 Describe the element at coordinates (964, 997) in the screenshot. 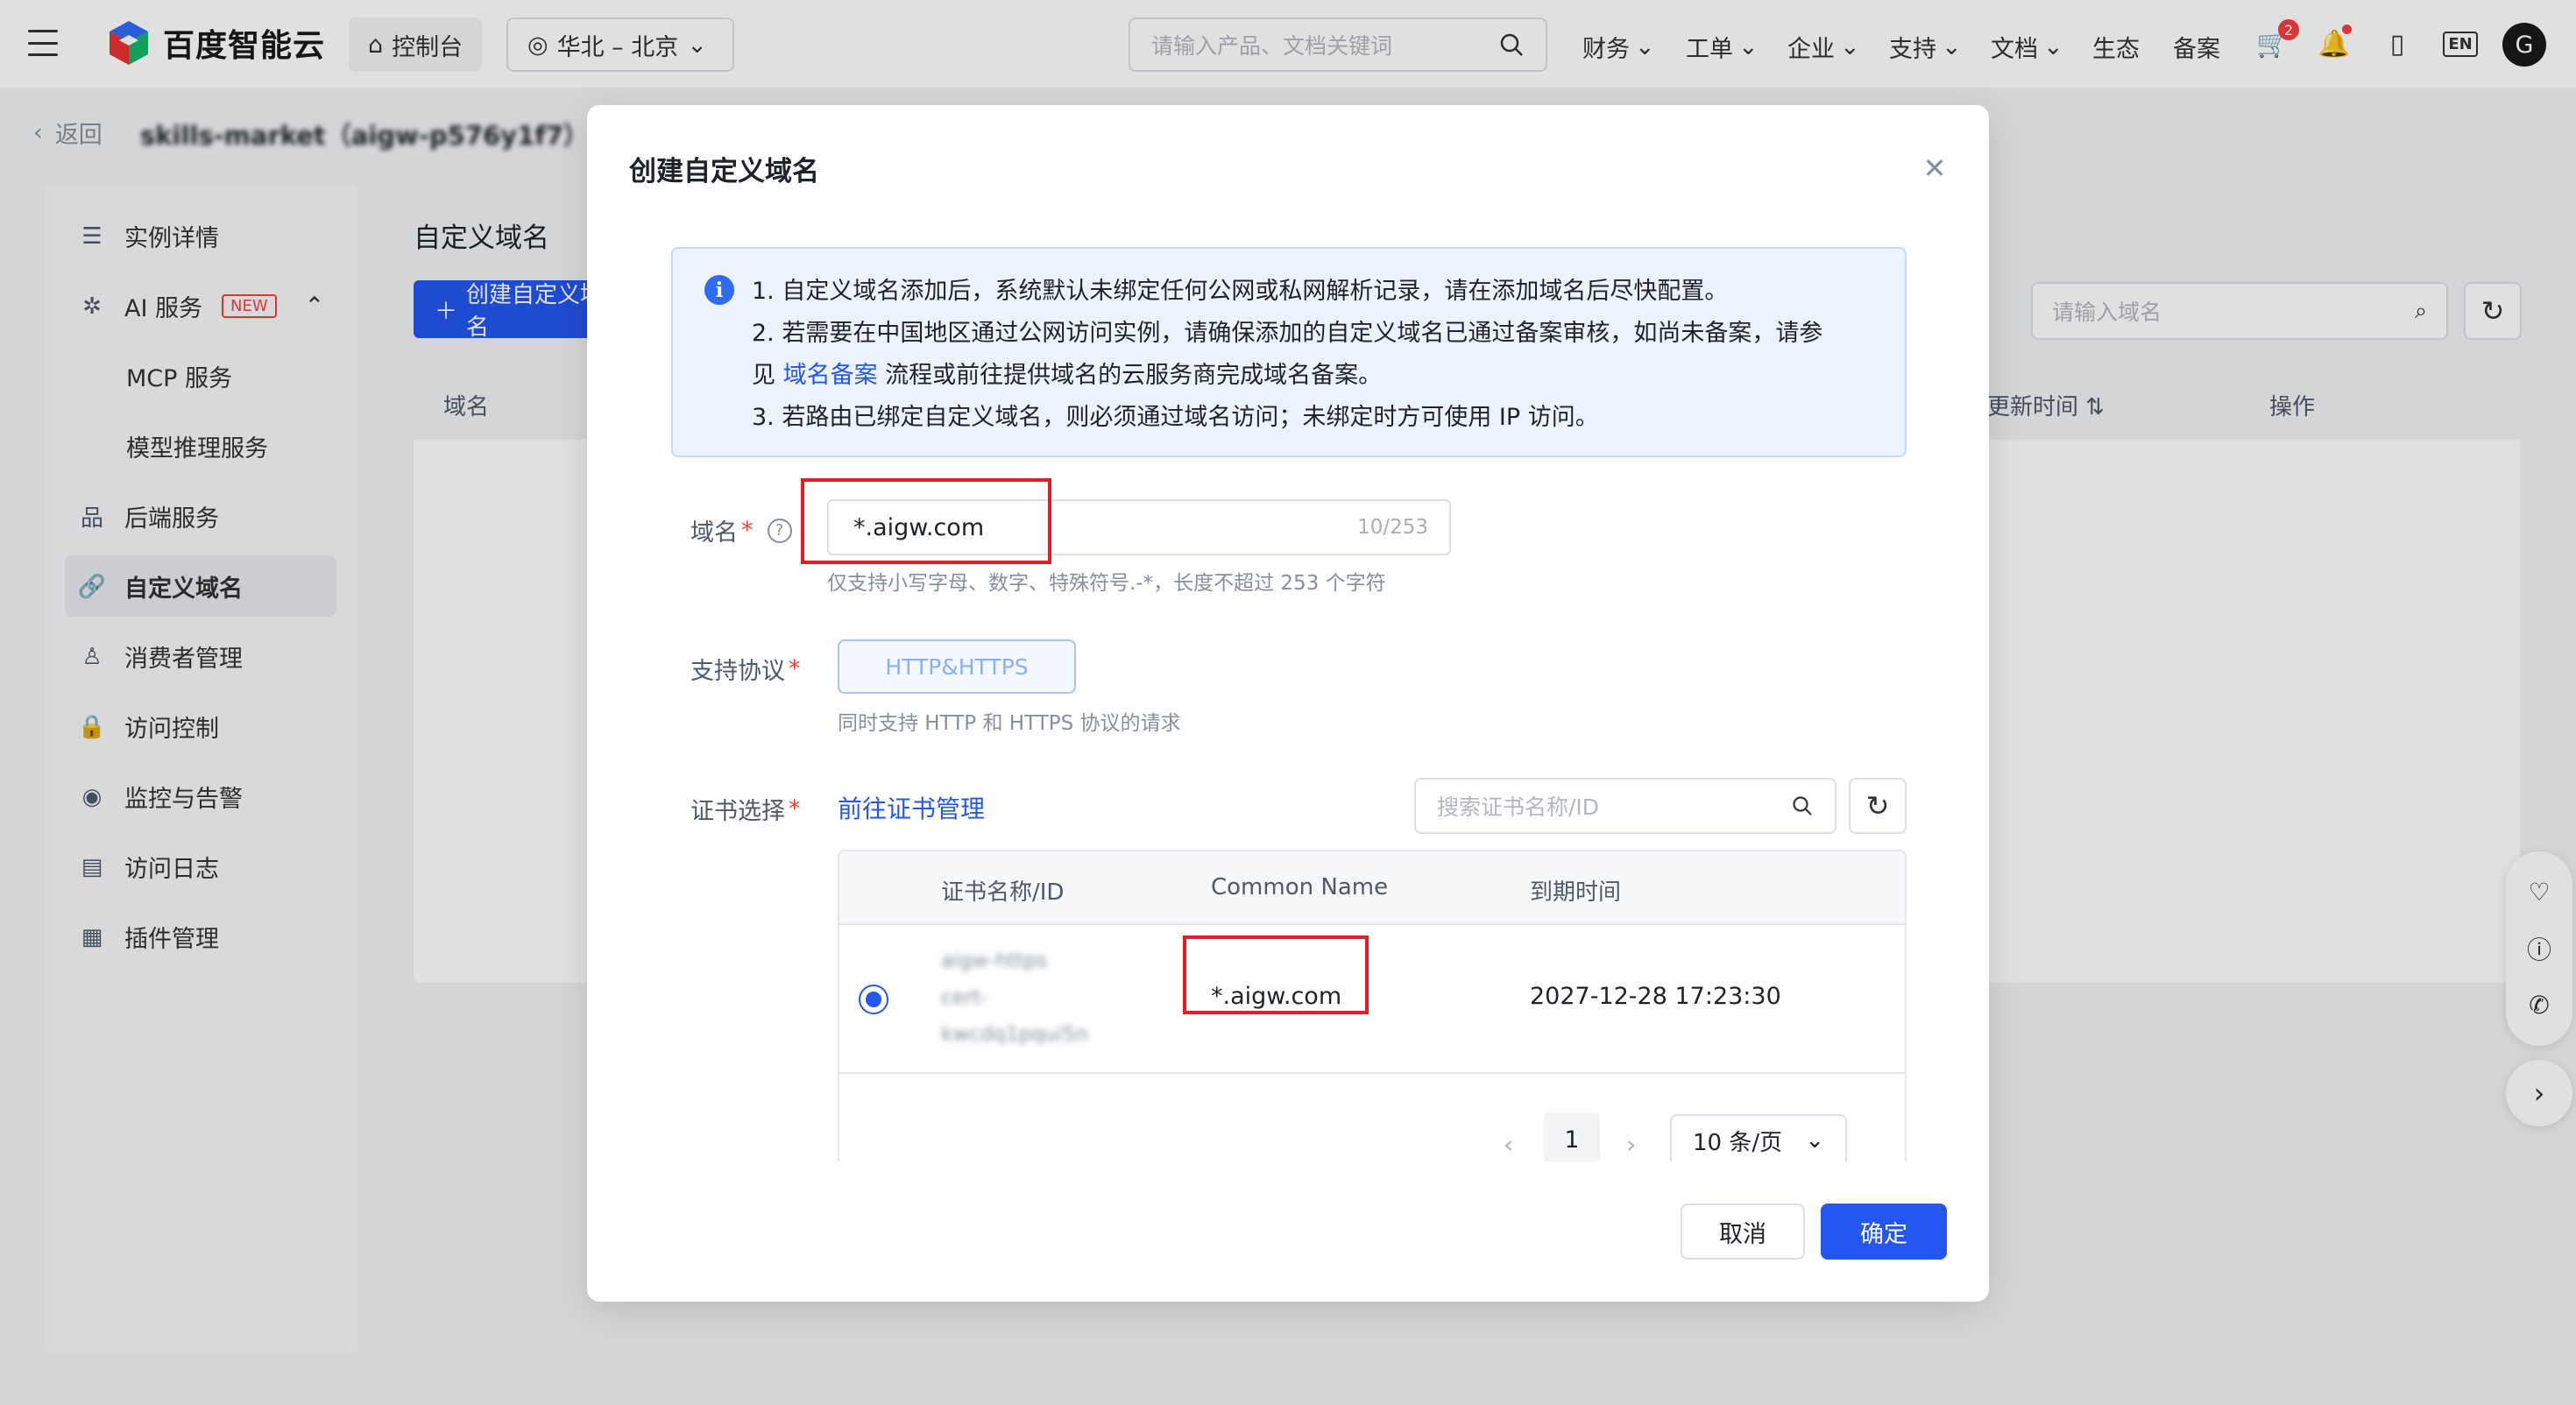

I see `cert-id-part: cert-` at that location.